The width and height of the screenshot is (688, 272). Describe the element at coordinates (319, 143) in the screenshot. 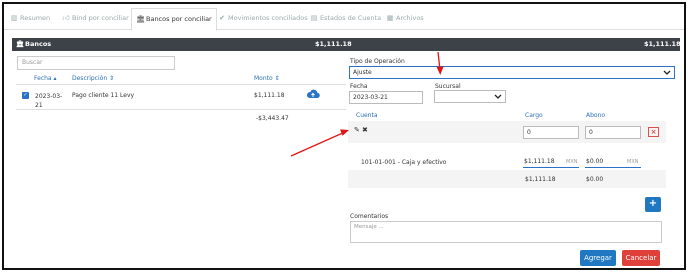

I see `arrow-right-annotation` at that location.